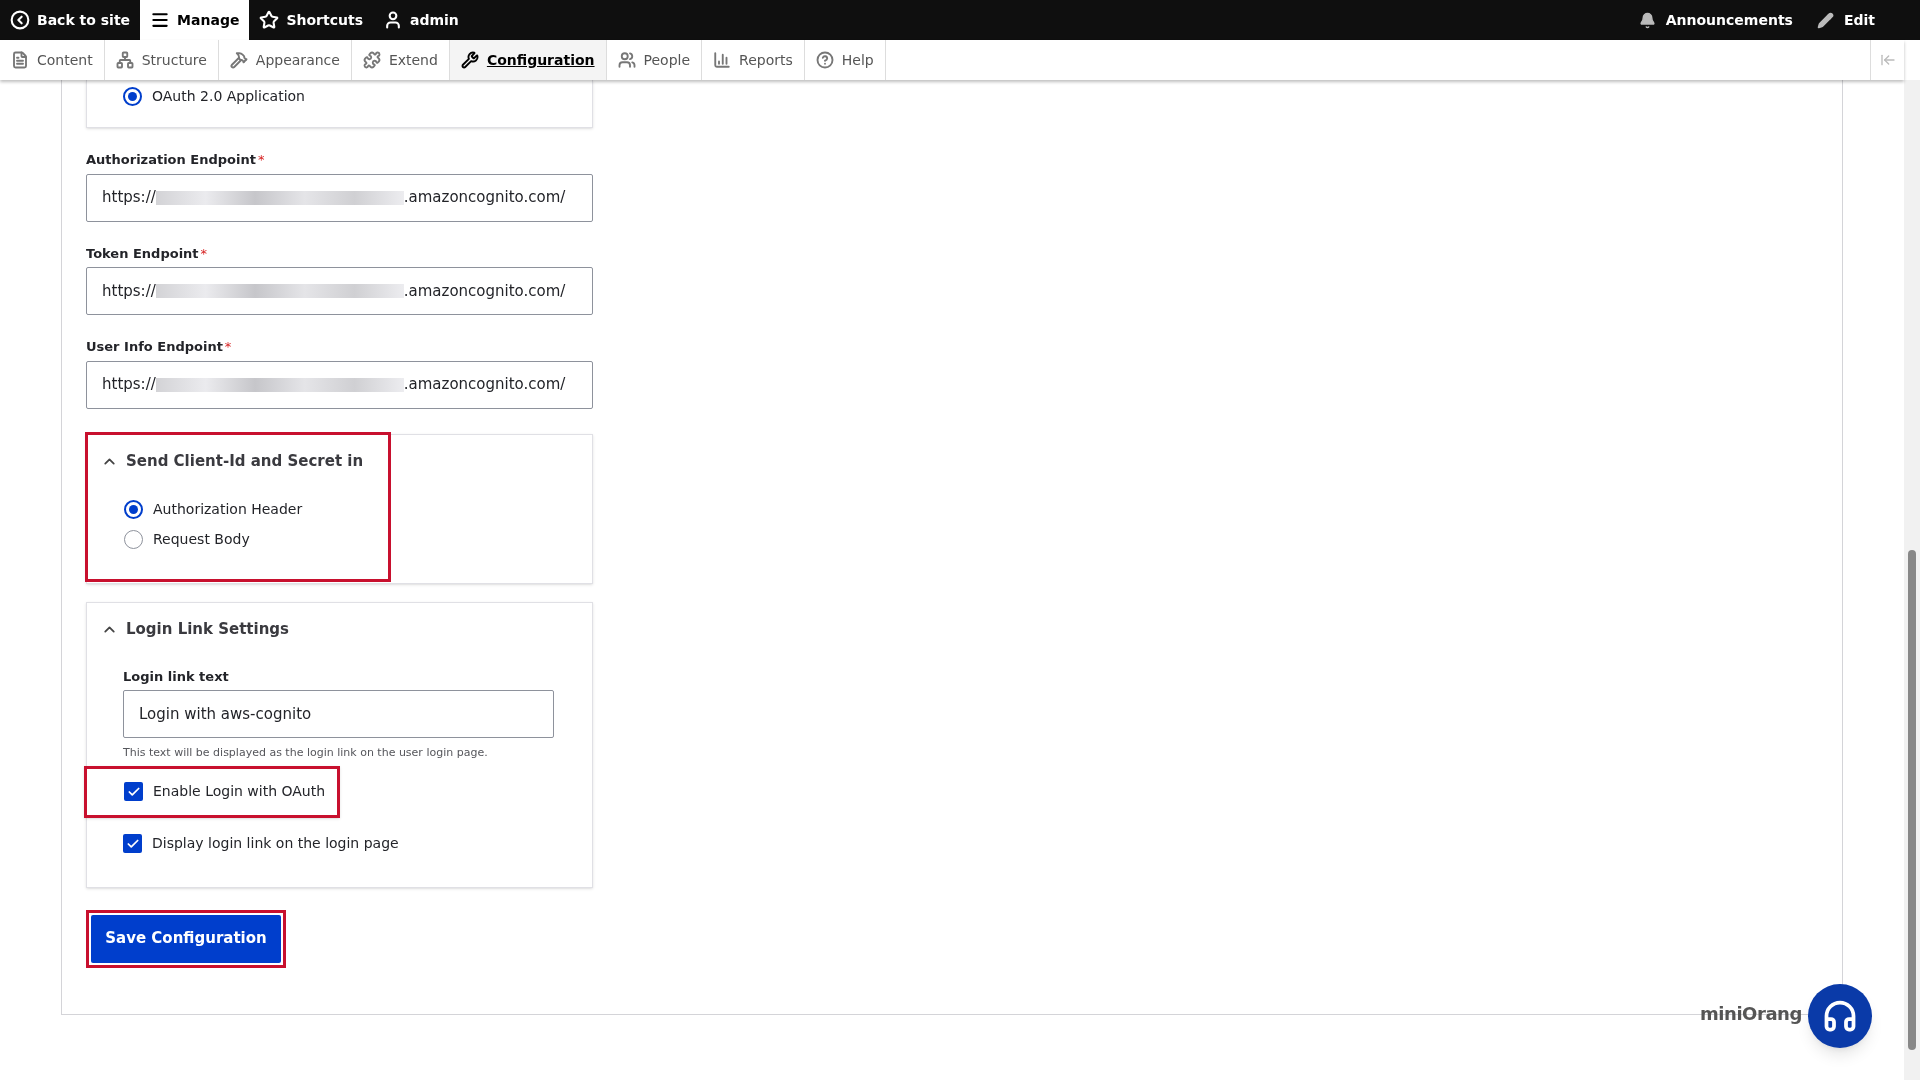 This screenshot has width=1920, height=1080. What do you see at coordinates (1751, 1014) in the screenshot?
I see `logo: miniOrang` at bounding box center [1751, 1014].